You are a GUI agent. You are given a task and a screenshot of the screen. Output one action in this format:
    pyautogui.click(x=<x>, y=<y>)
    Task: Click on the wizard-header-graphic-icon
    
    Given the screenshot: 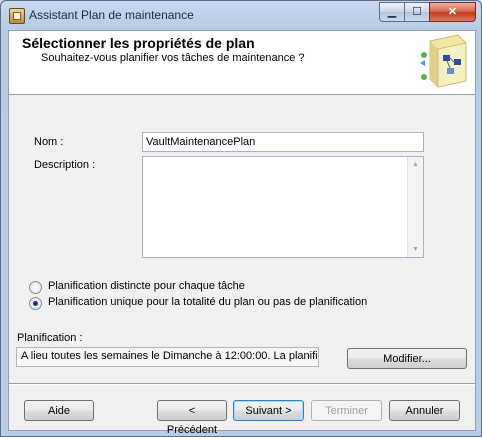 What is the action you would take?
    pyautogui.click(x=443, y=61)
    